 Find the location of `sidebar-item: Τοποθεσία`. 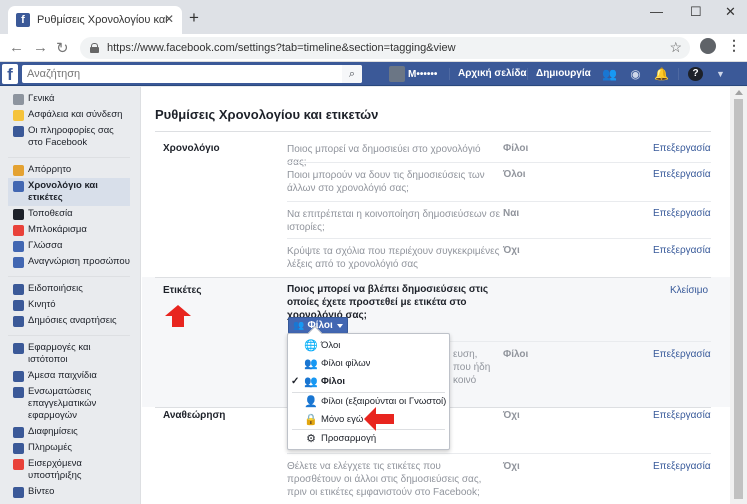

sidebar-item: Τοποθεσία is located at coordinates (69, 214).